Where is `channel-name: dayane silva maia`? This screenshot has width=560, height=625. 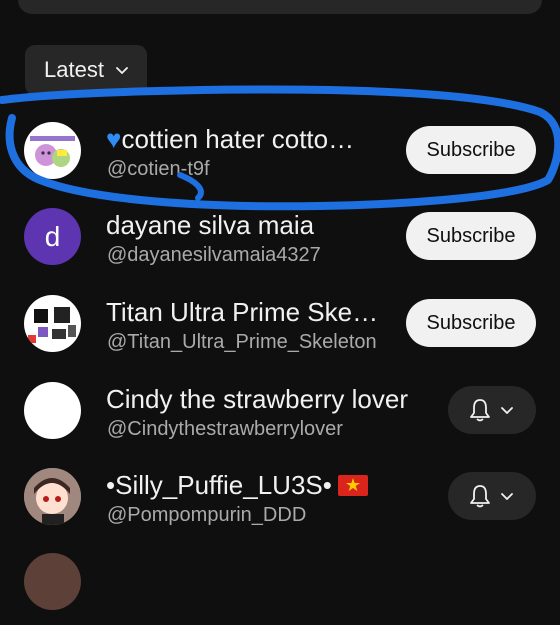 channel-name: dayane silva maia is located at coordinates (210, 225).